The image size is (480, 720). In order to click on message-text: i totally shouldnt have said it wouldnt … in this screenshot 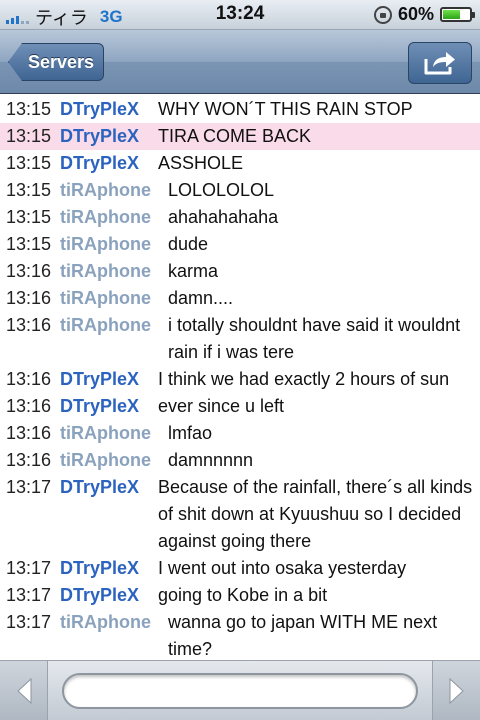, I will do `click(314, 338)`.